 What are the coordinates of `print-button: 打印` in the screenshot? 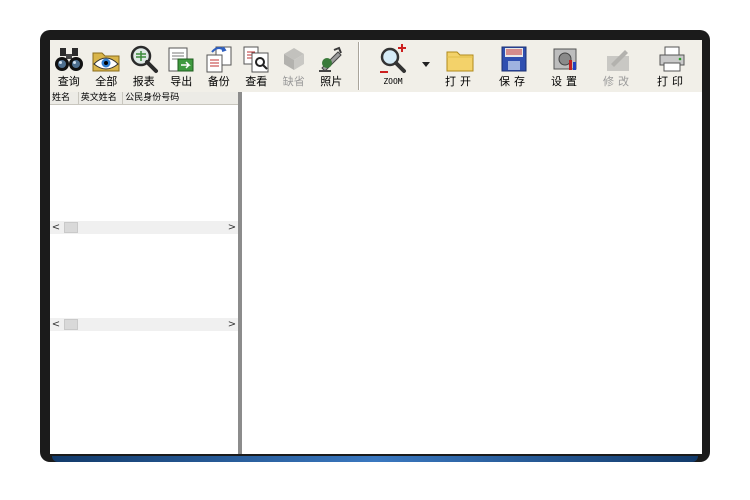 It's located at (672, 66).